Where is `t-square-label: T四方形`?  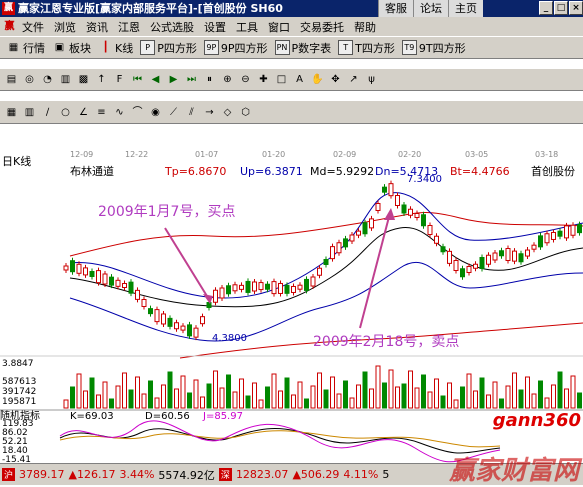
t-square-label: T四方形 is located at coordinates (375, 48).